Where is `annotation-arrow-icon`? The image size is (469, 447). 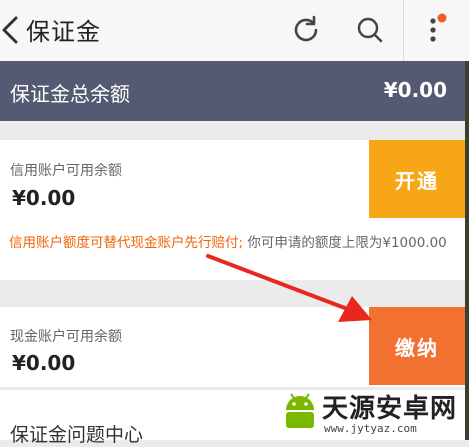 annotation-arrow-icon is located at coordinates (289, 288).